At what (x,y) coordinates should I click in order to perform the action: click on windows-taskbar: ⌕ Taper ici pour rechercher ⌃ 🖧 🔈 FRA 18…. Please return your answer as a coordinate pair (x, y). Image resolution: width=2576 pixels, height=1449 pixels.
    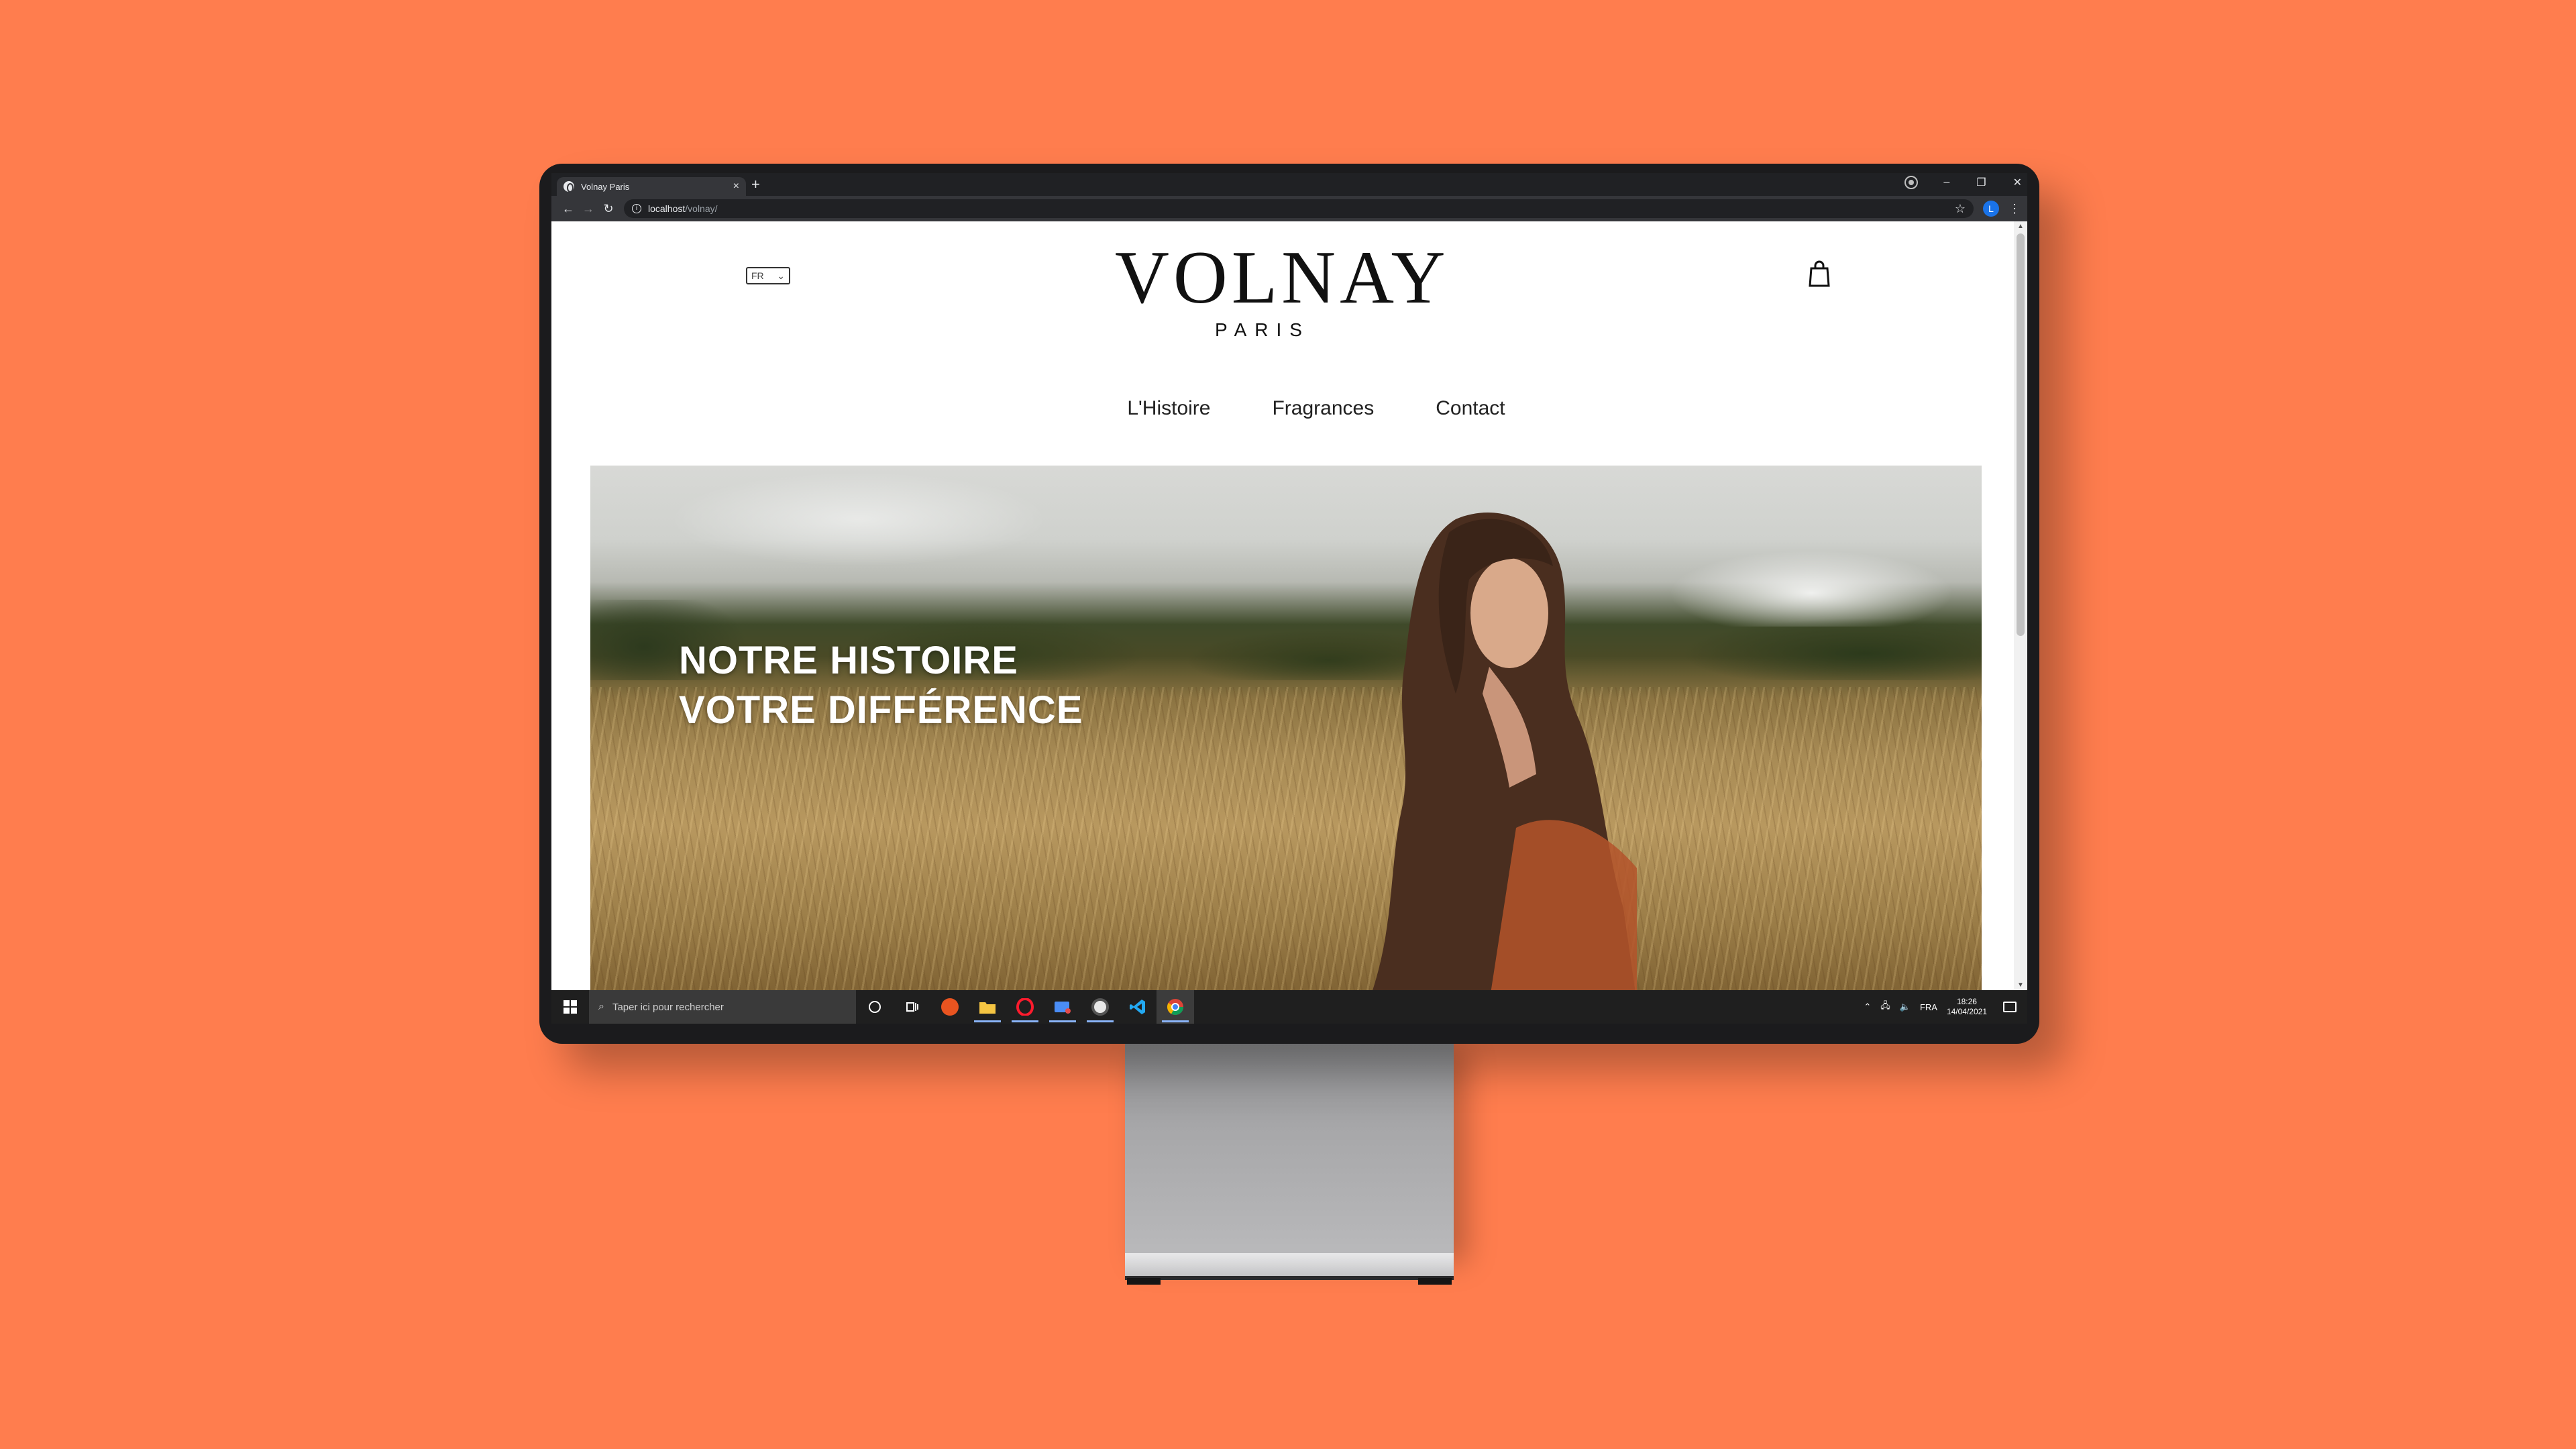
    Looking at the image, I should click on (1289, 1007).